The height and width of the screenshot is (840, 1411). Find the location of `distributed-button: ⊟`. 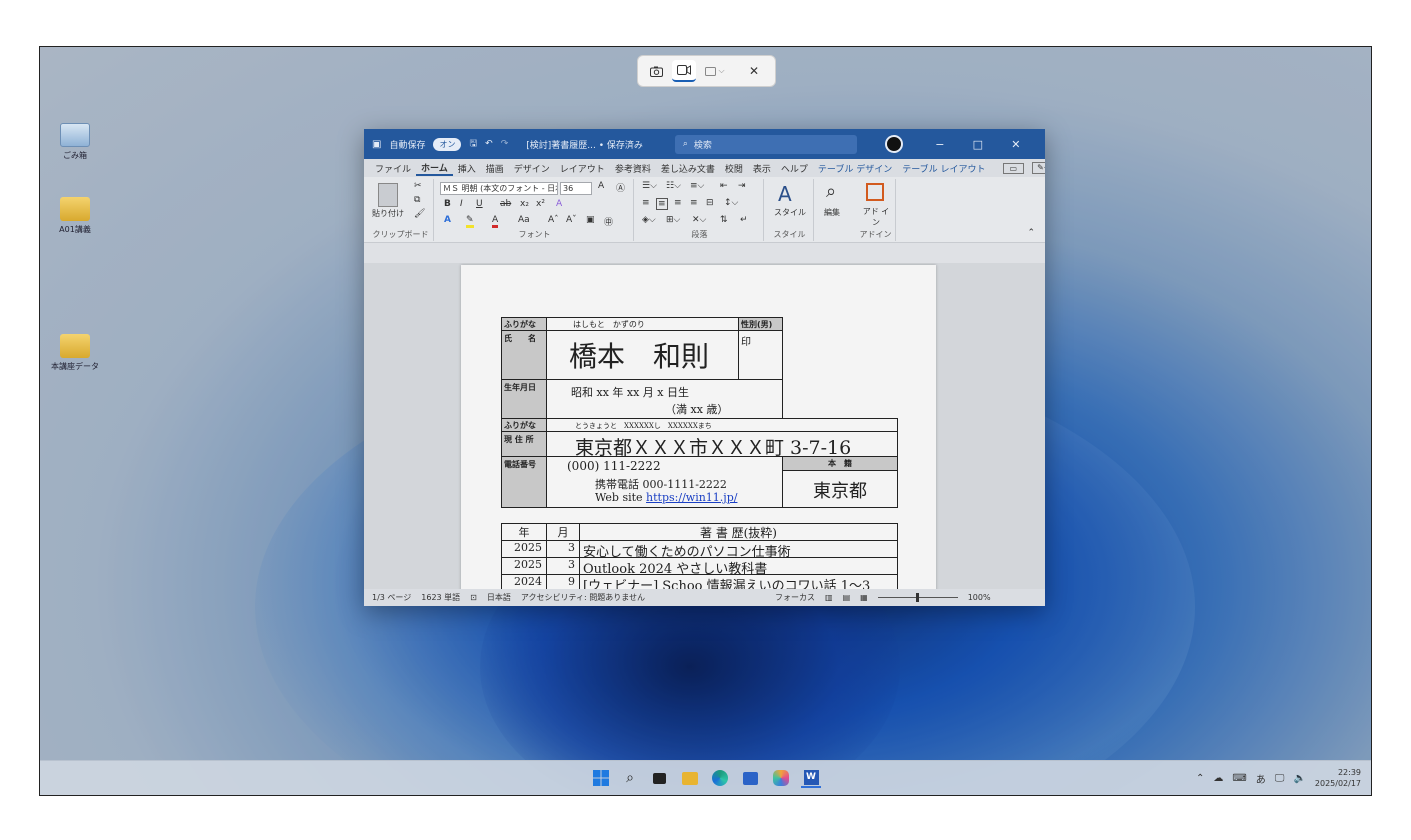

distributed-button: ⊟ is located at coordinates (710, 203).